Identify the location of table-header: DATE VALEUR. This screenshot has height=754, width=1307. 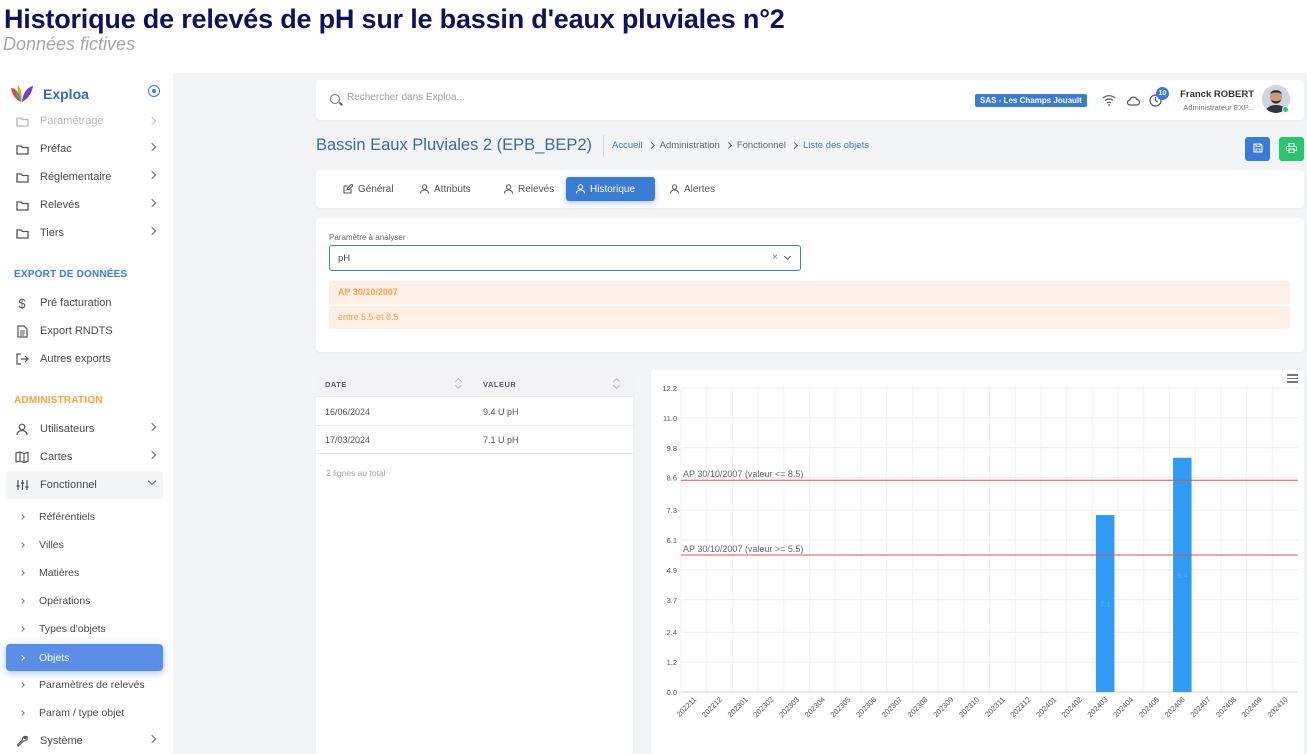
(474, 383).